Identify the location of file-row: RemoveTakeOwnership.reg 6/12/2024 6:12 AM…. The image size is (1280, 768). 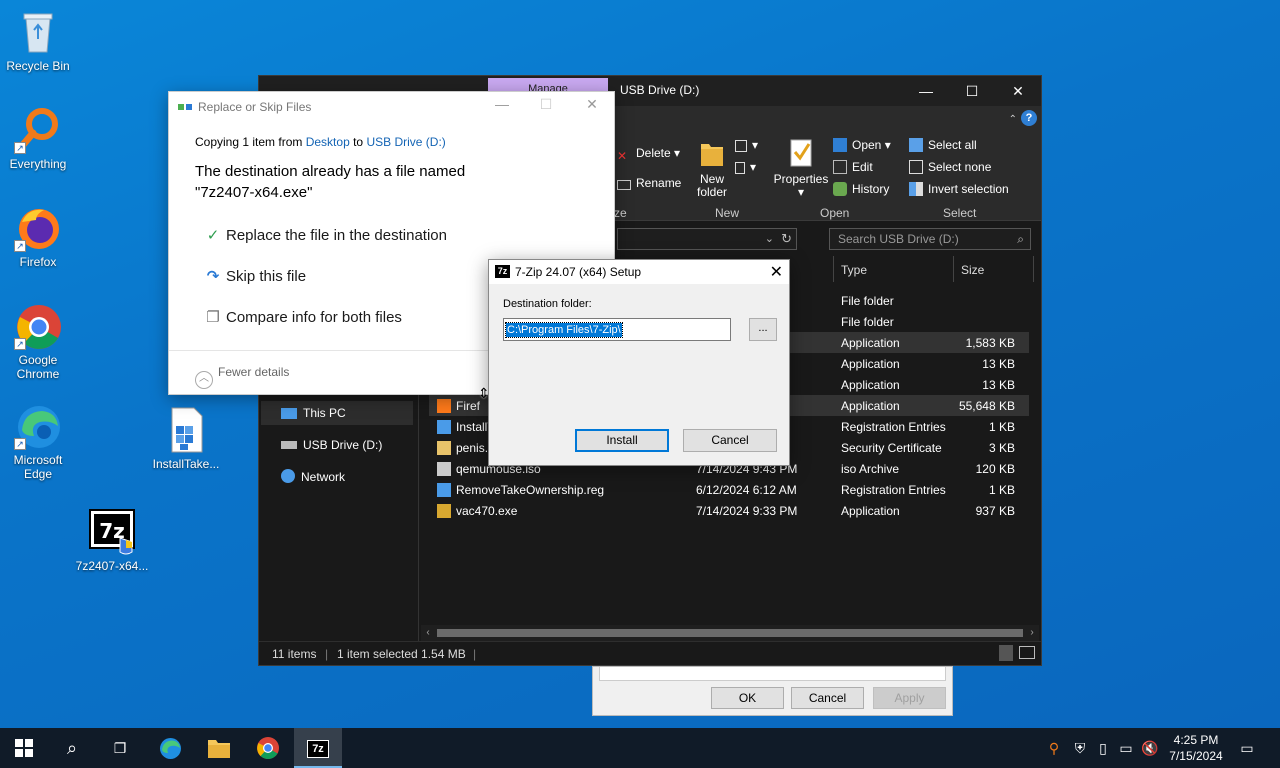
(729, 489).